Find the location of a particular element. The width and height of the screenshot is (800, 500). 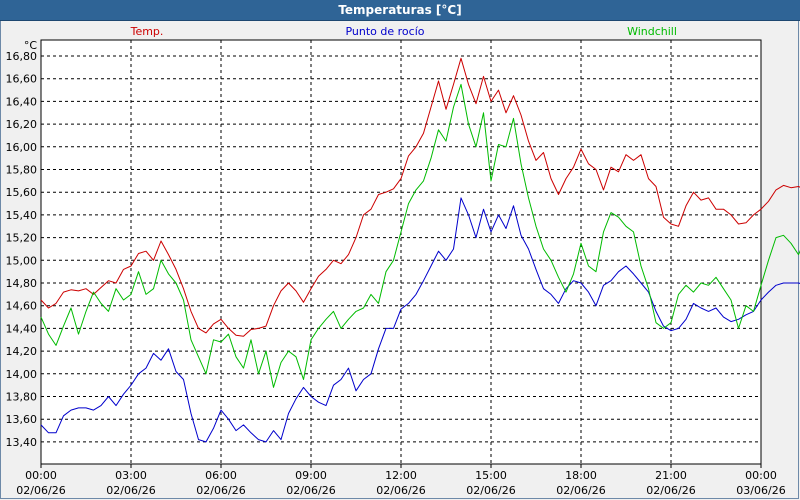

y-tick-label: 13,80 is located at coordinates (22, 397).